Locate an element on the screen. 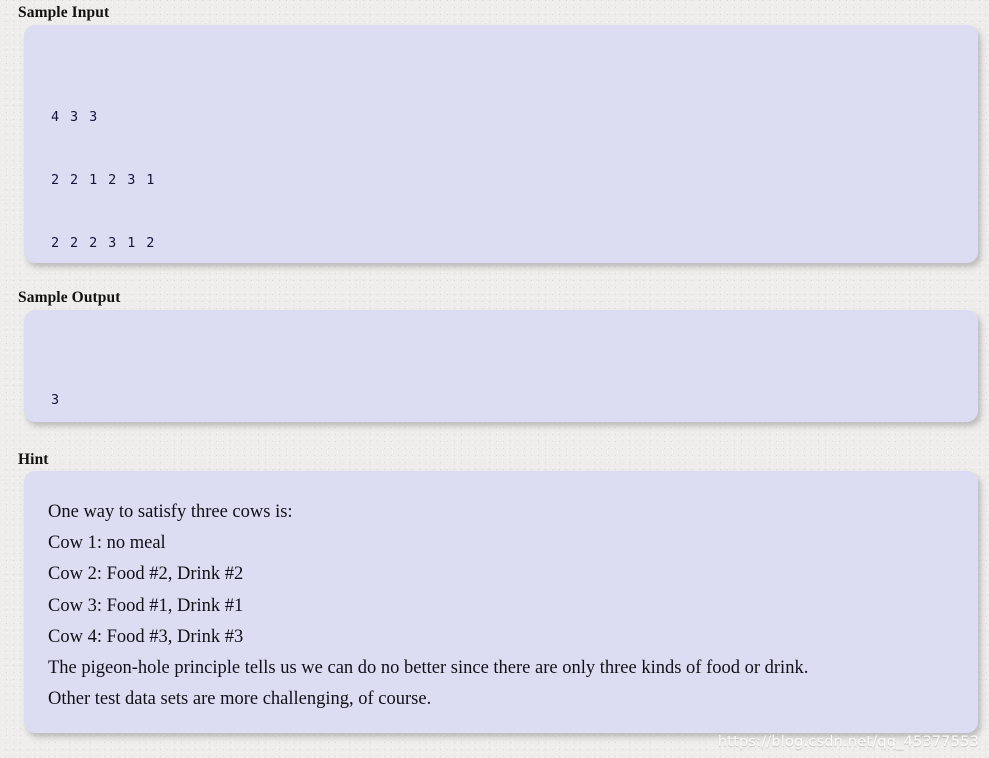 The width and height of the screenshot is (989, 758). code-line: 2 2 2 3 1 2 is located at coordinates (103, 243).